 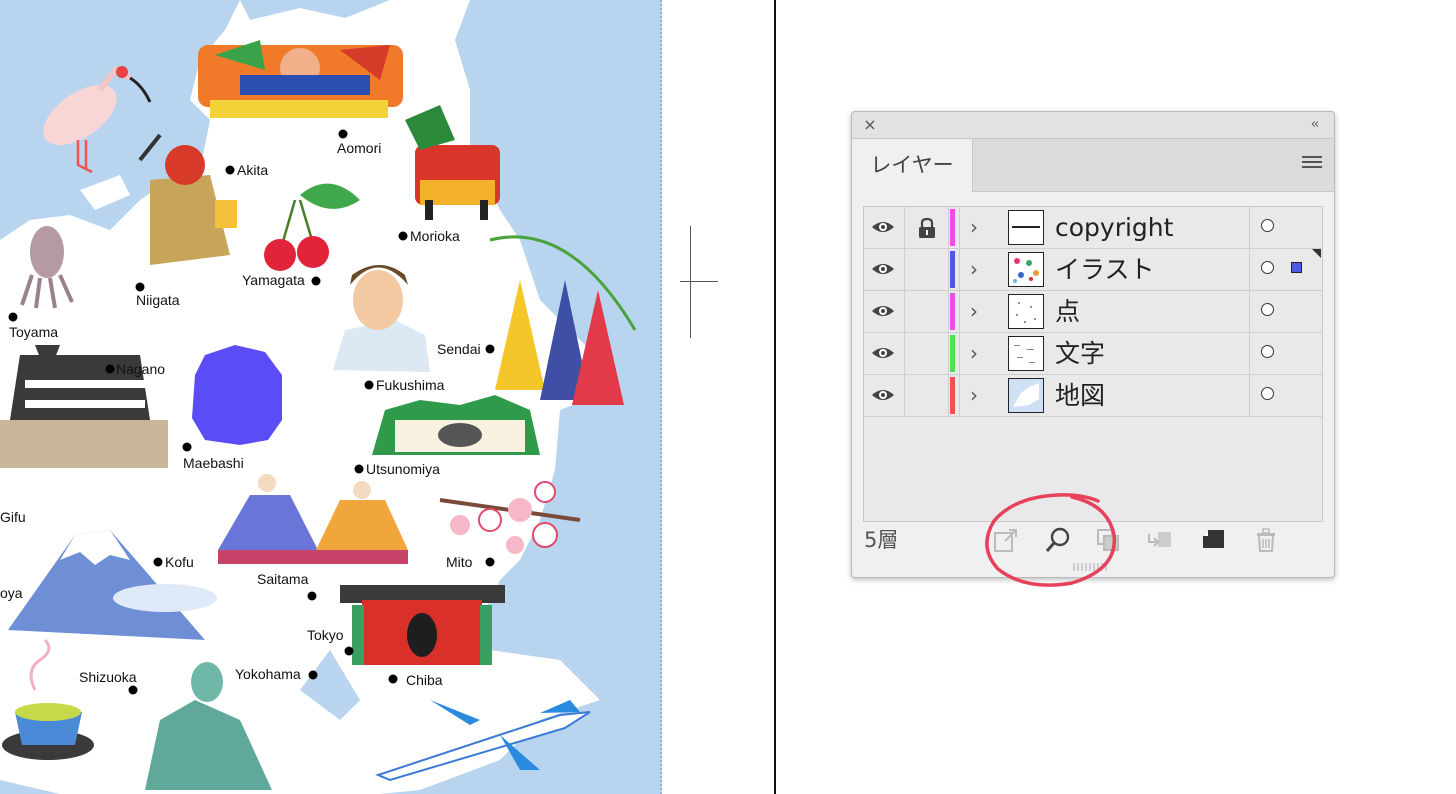 What do you see at coordinates (13, 517) in the screenshot?
I see `city-label: Gifu` at bounding box center [13, 517].